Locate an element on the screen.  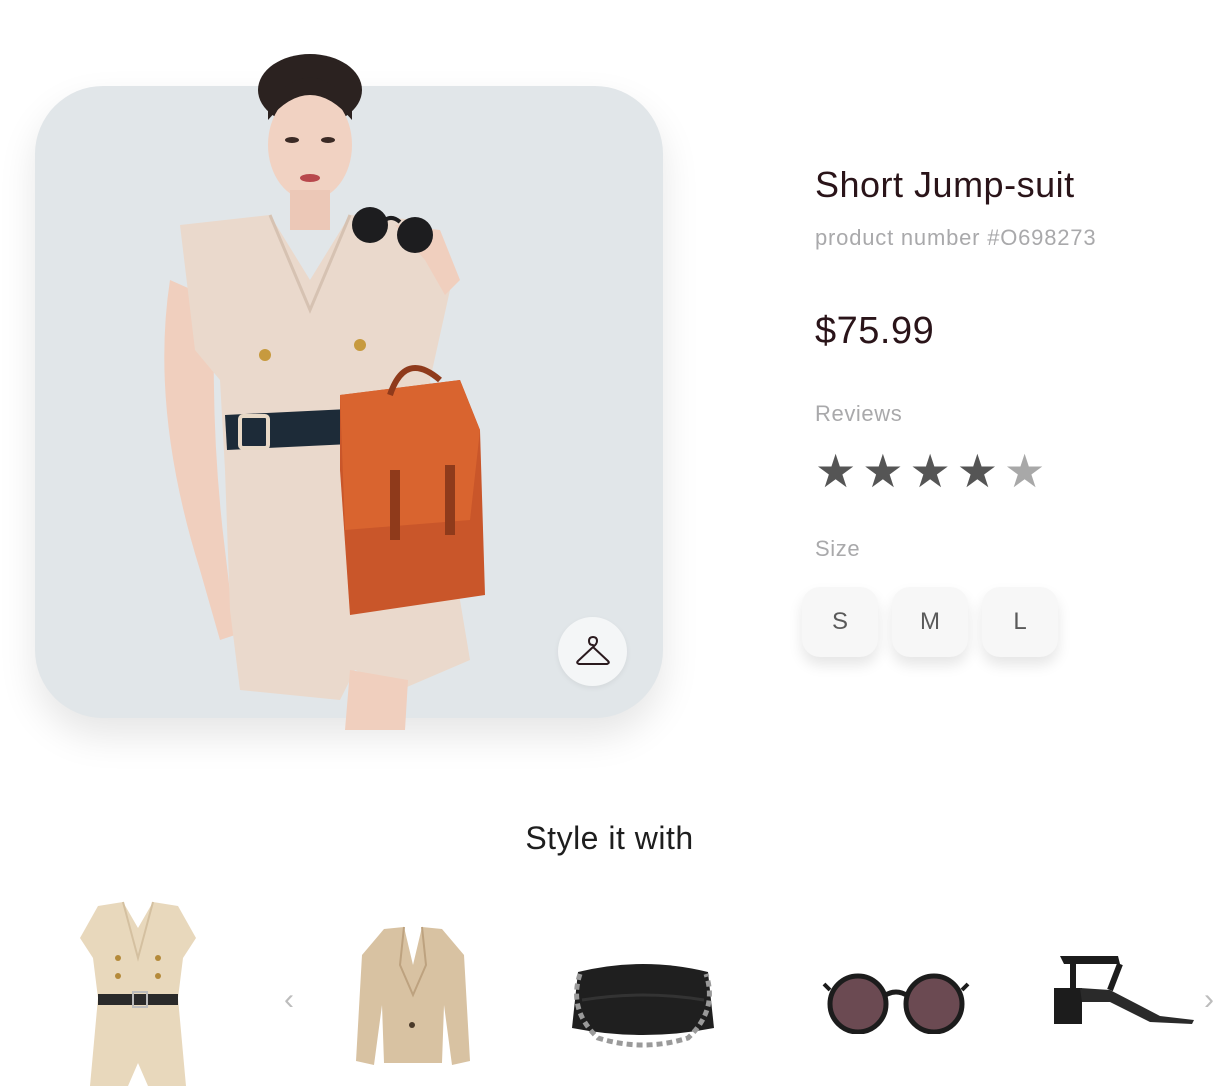
style-it-with-title: Style it with is located at coordinates (609, 838).